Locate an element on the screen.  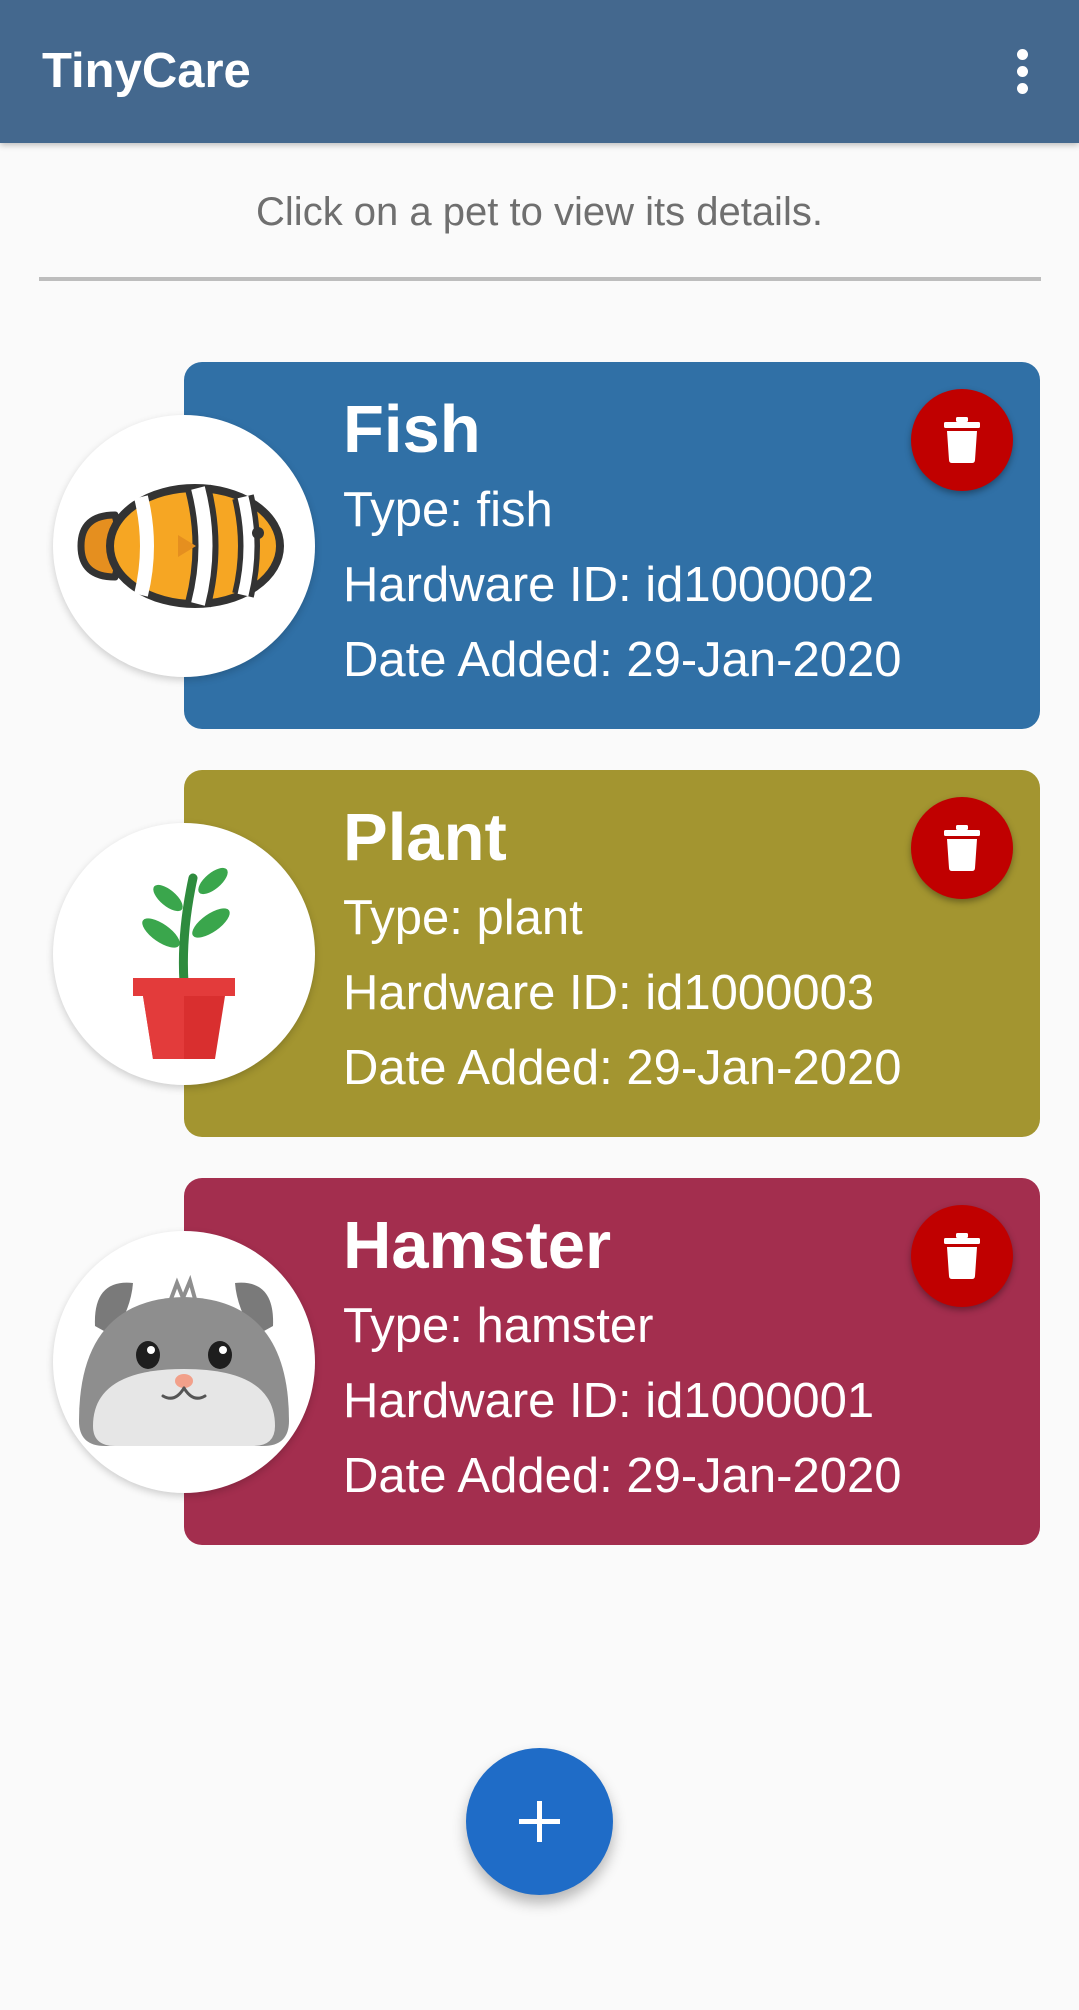
pet-avatar-hamster is located at coordinates (184, 1362).